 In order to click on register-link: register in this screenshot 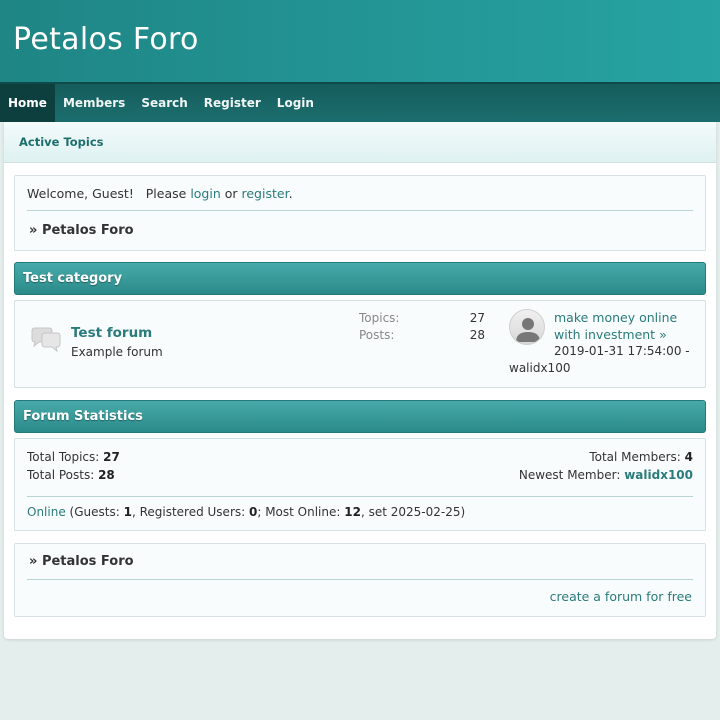, I will do `click(265, 193)`.